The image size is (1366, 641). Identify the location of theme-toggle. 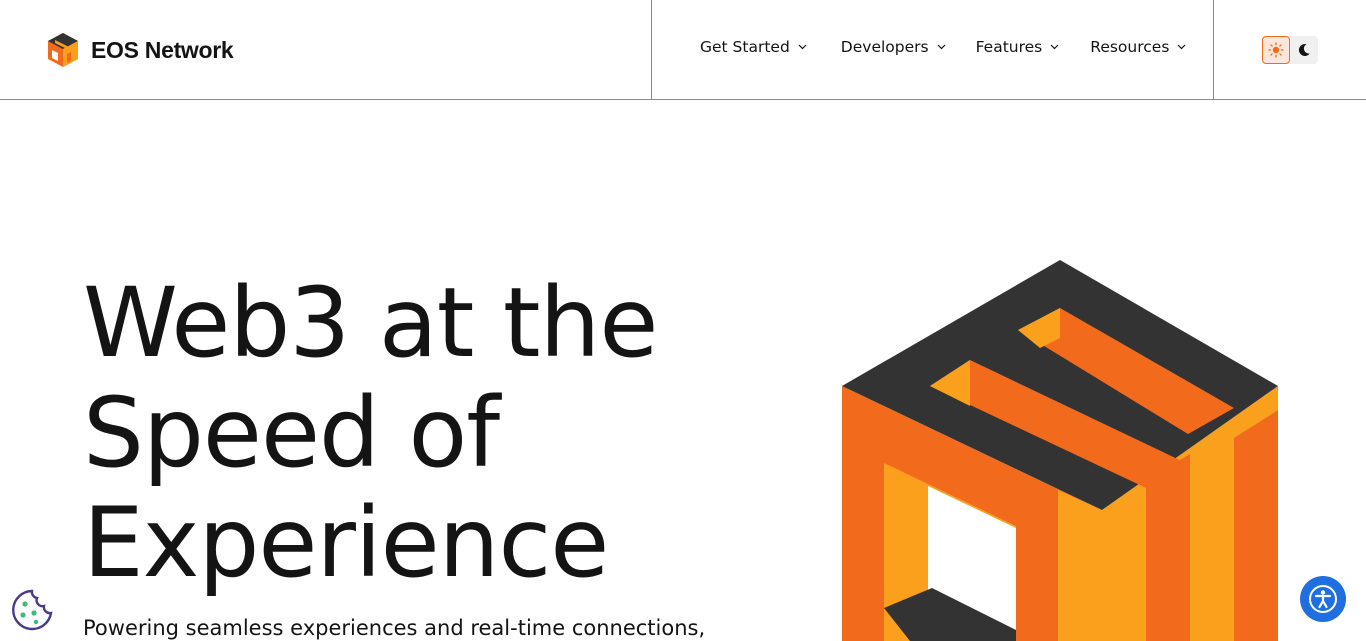
(1290, 50).